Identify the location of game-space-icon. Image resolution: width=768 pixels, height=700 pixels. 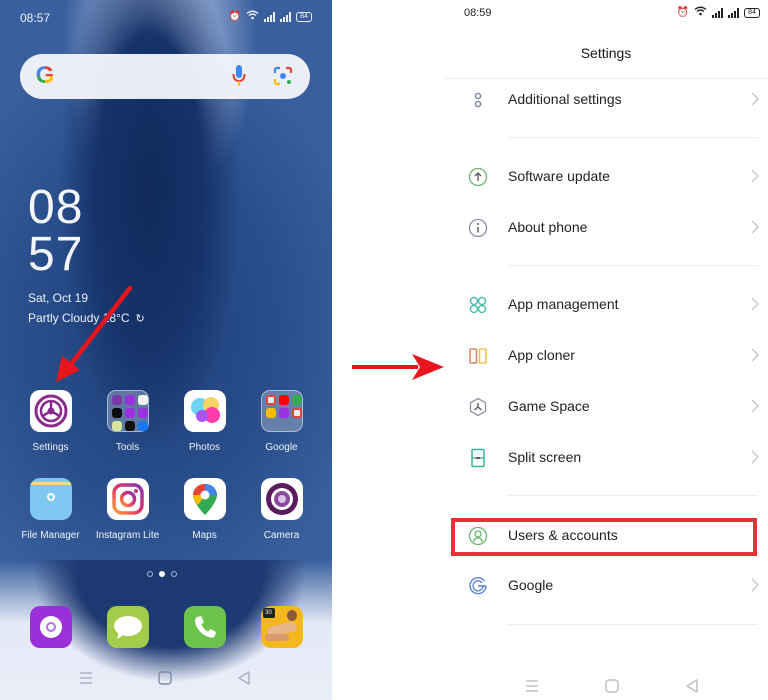
(478, 407).